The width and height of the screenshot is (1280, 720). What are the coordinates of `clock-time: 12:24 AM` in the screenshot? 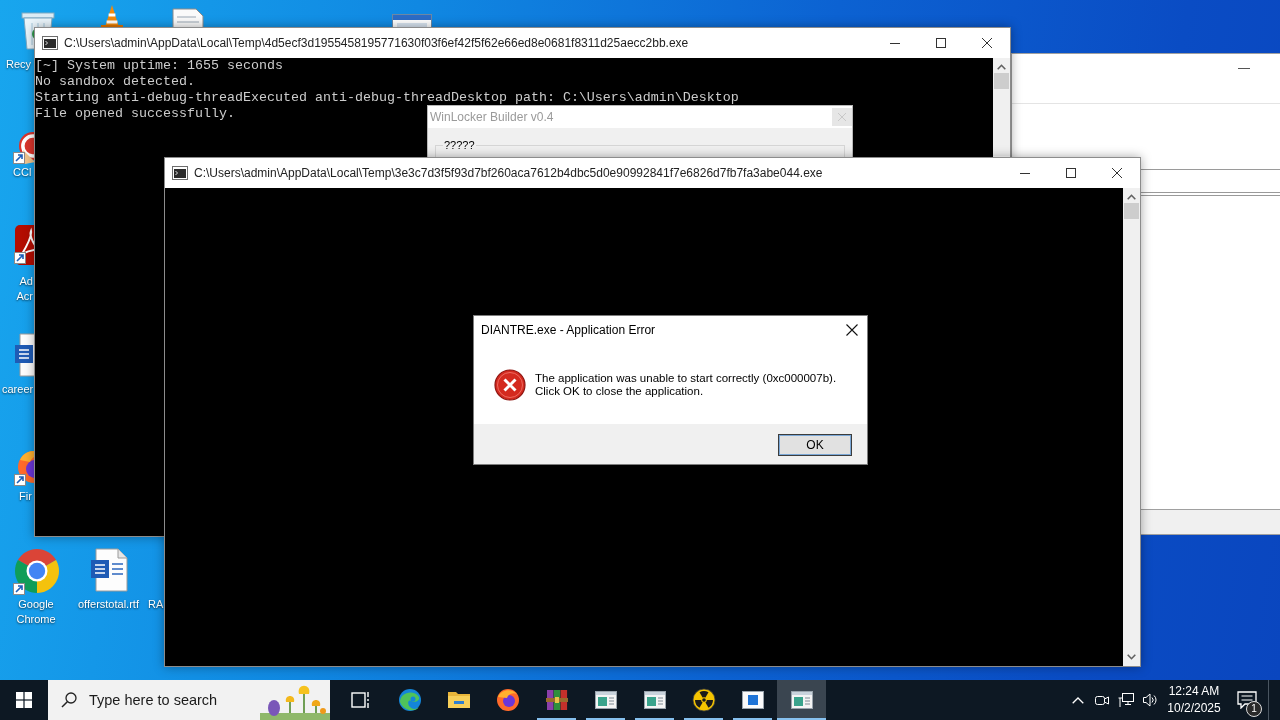 It's located at (1194, 691).